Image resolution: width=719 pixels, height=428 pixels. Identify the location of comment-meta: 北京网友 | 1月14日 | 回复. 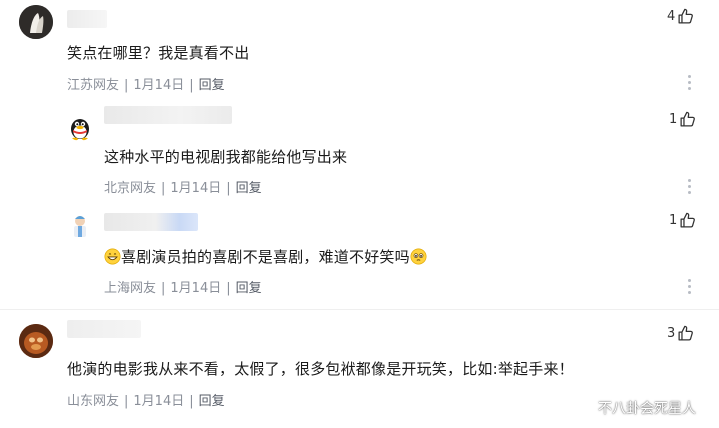
(183, 186).